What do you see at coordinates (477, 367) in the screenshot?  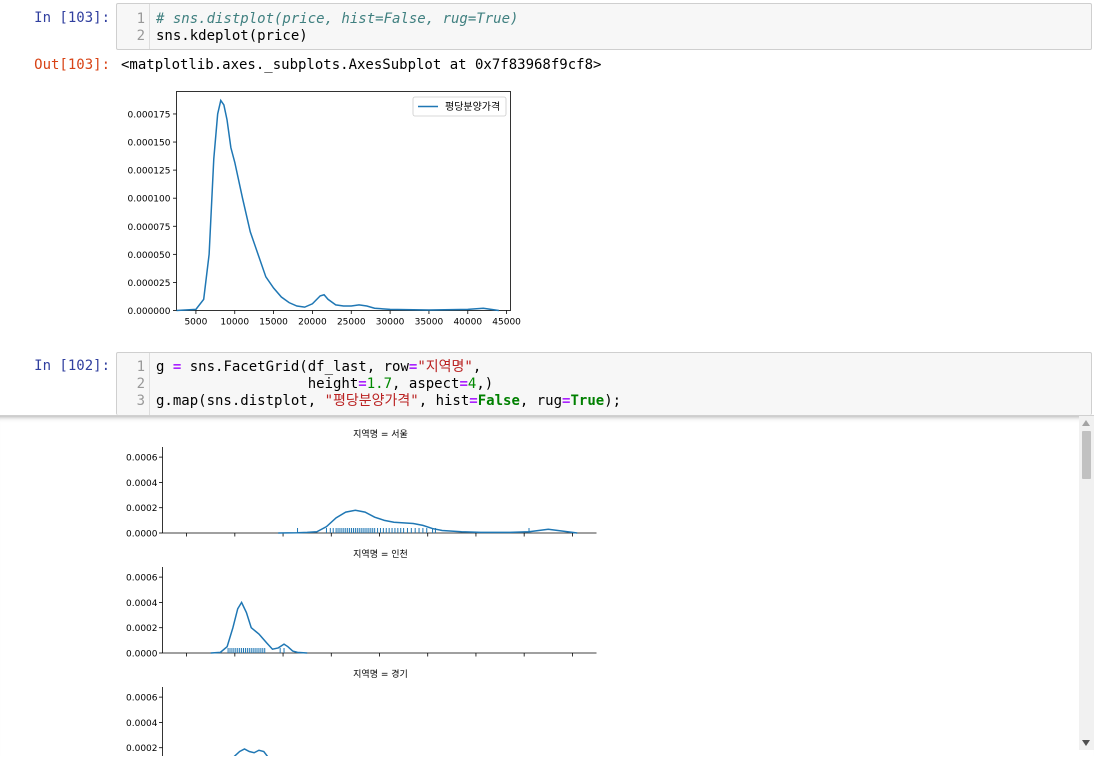 I see `code-token: ,` at bounding box center [477, 367].